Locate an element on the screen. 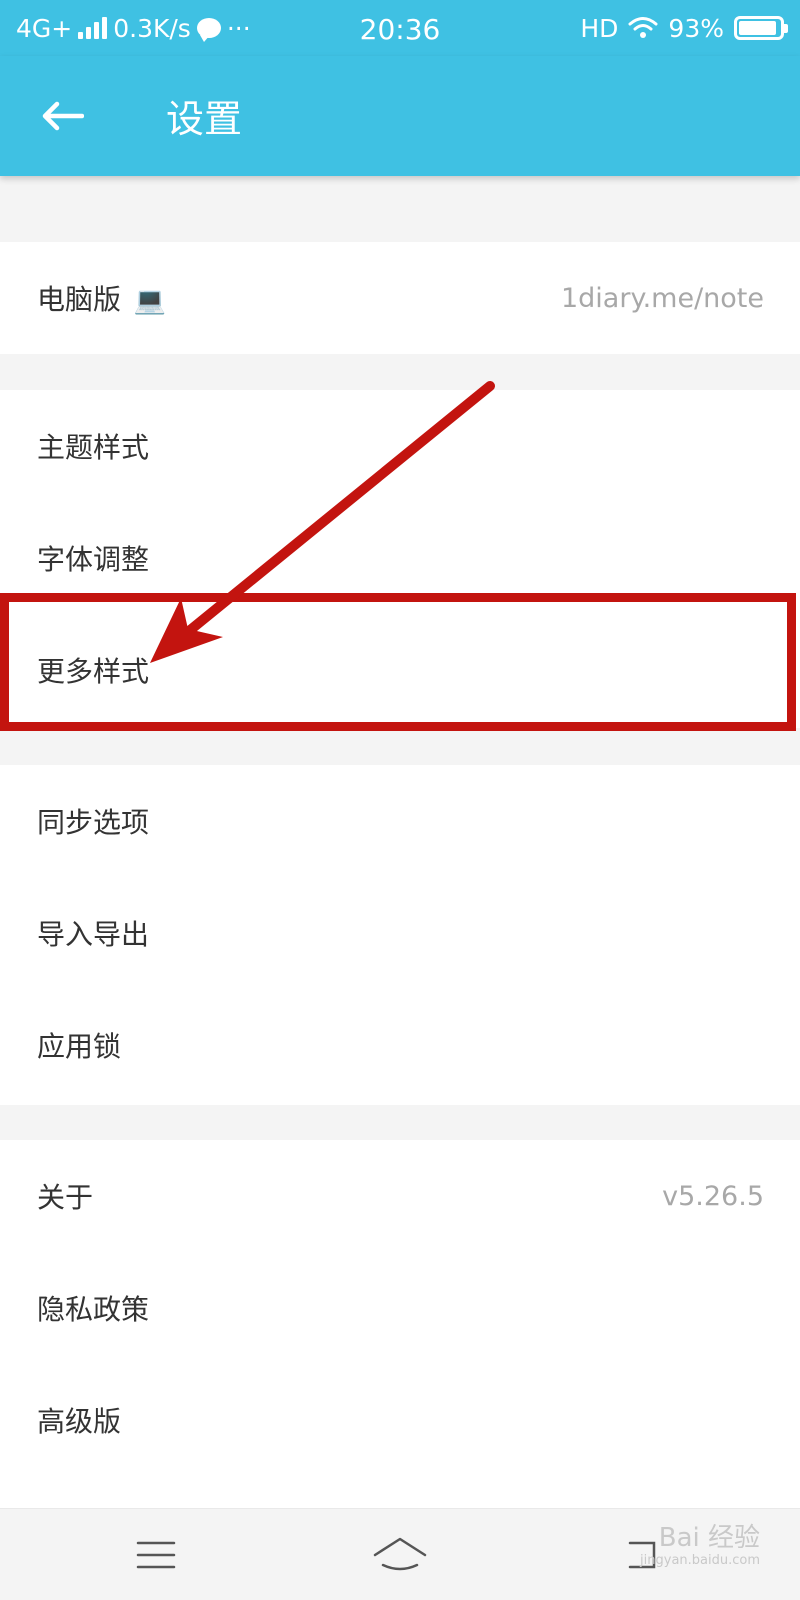  settings-item-about: 关于 v5.26.5 is located at coordinates (400, 1196).